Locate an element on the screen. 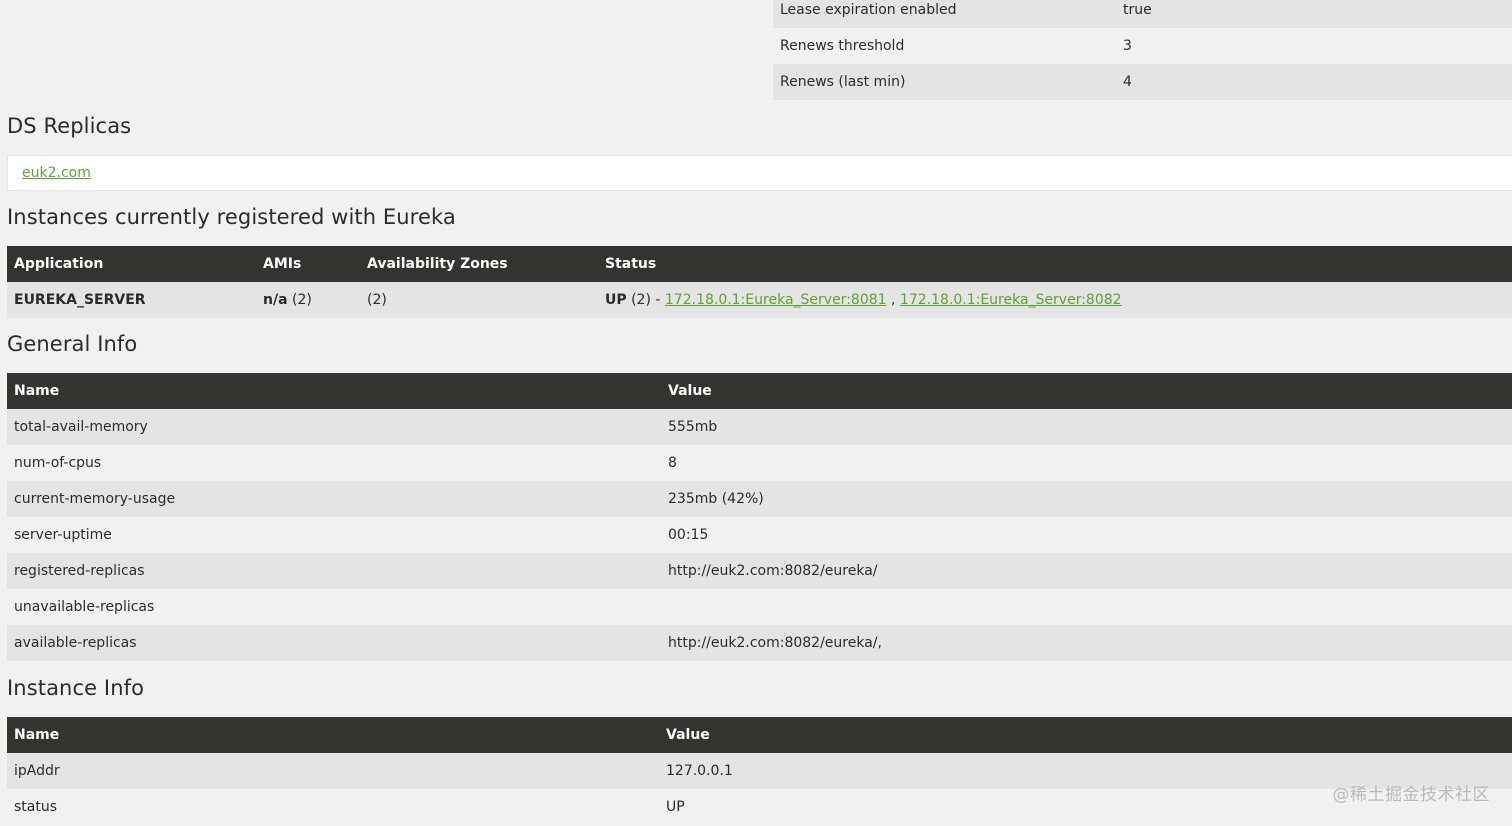 Image resolution: width=1512 pixels, height=826 pixels. amis-value: n/a is located at coordinates (275, 300).